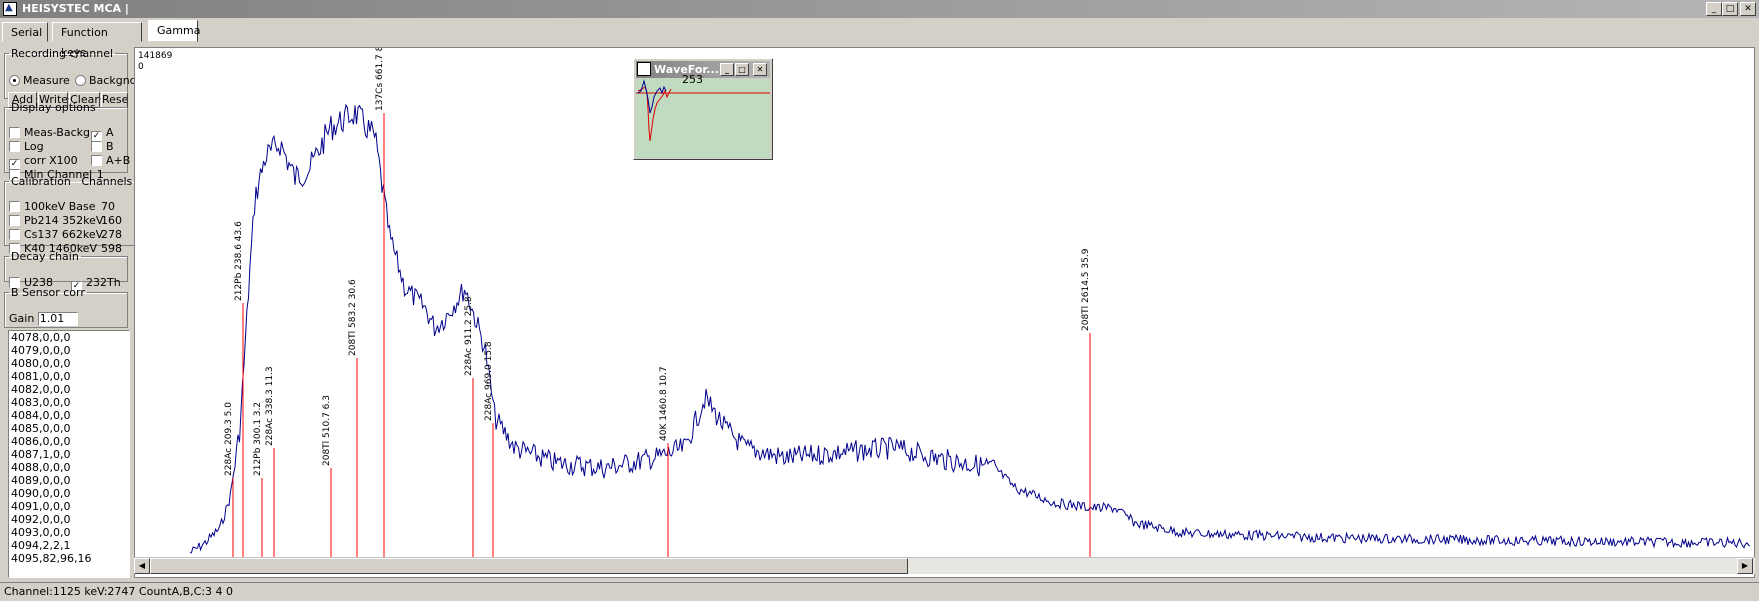 This screenshot has width=1759, height=601. I want to click on meas-backg-checkbox: Meas-Backg, so click(49, 133).